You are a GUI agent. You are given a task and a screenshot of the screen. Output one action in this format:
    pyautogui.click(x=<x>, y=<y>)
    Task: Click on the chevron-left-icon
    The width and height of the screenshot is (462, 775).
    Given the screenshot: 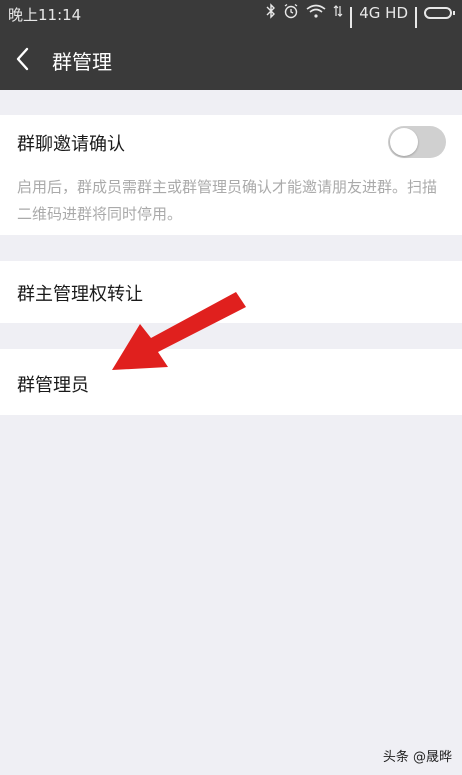 What is the action you would take?
    pyautogui.click(x=24, y=59)
    